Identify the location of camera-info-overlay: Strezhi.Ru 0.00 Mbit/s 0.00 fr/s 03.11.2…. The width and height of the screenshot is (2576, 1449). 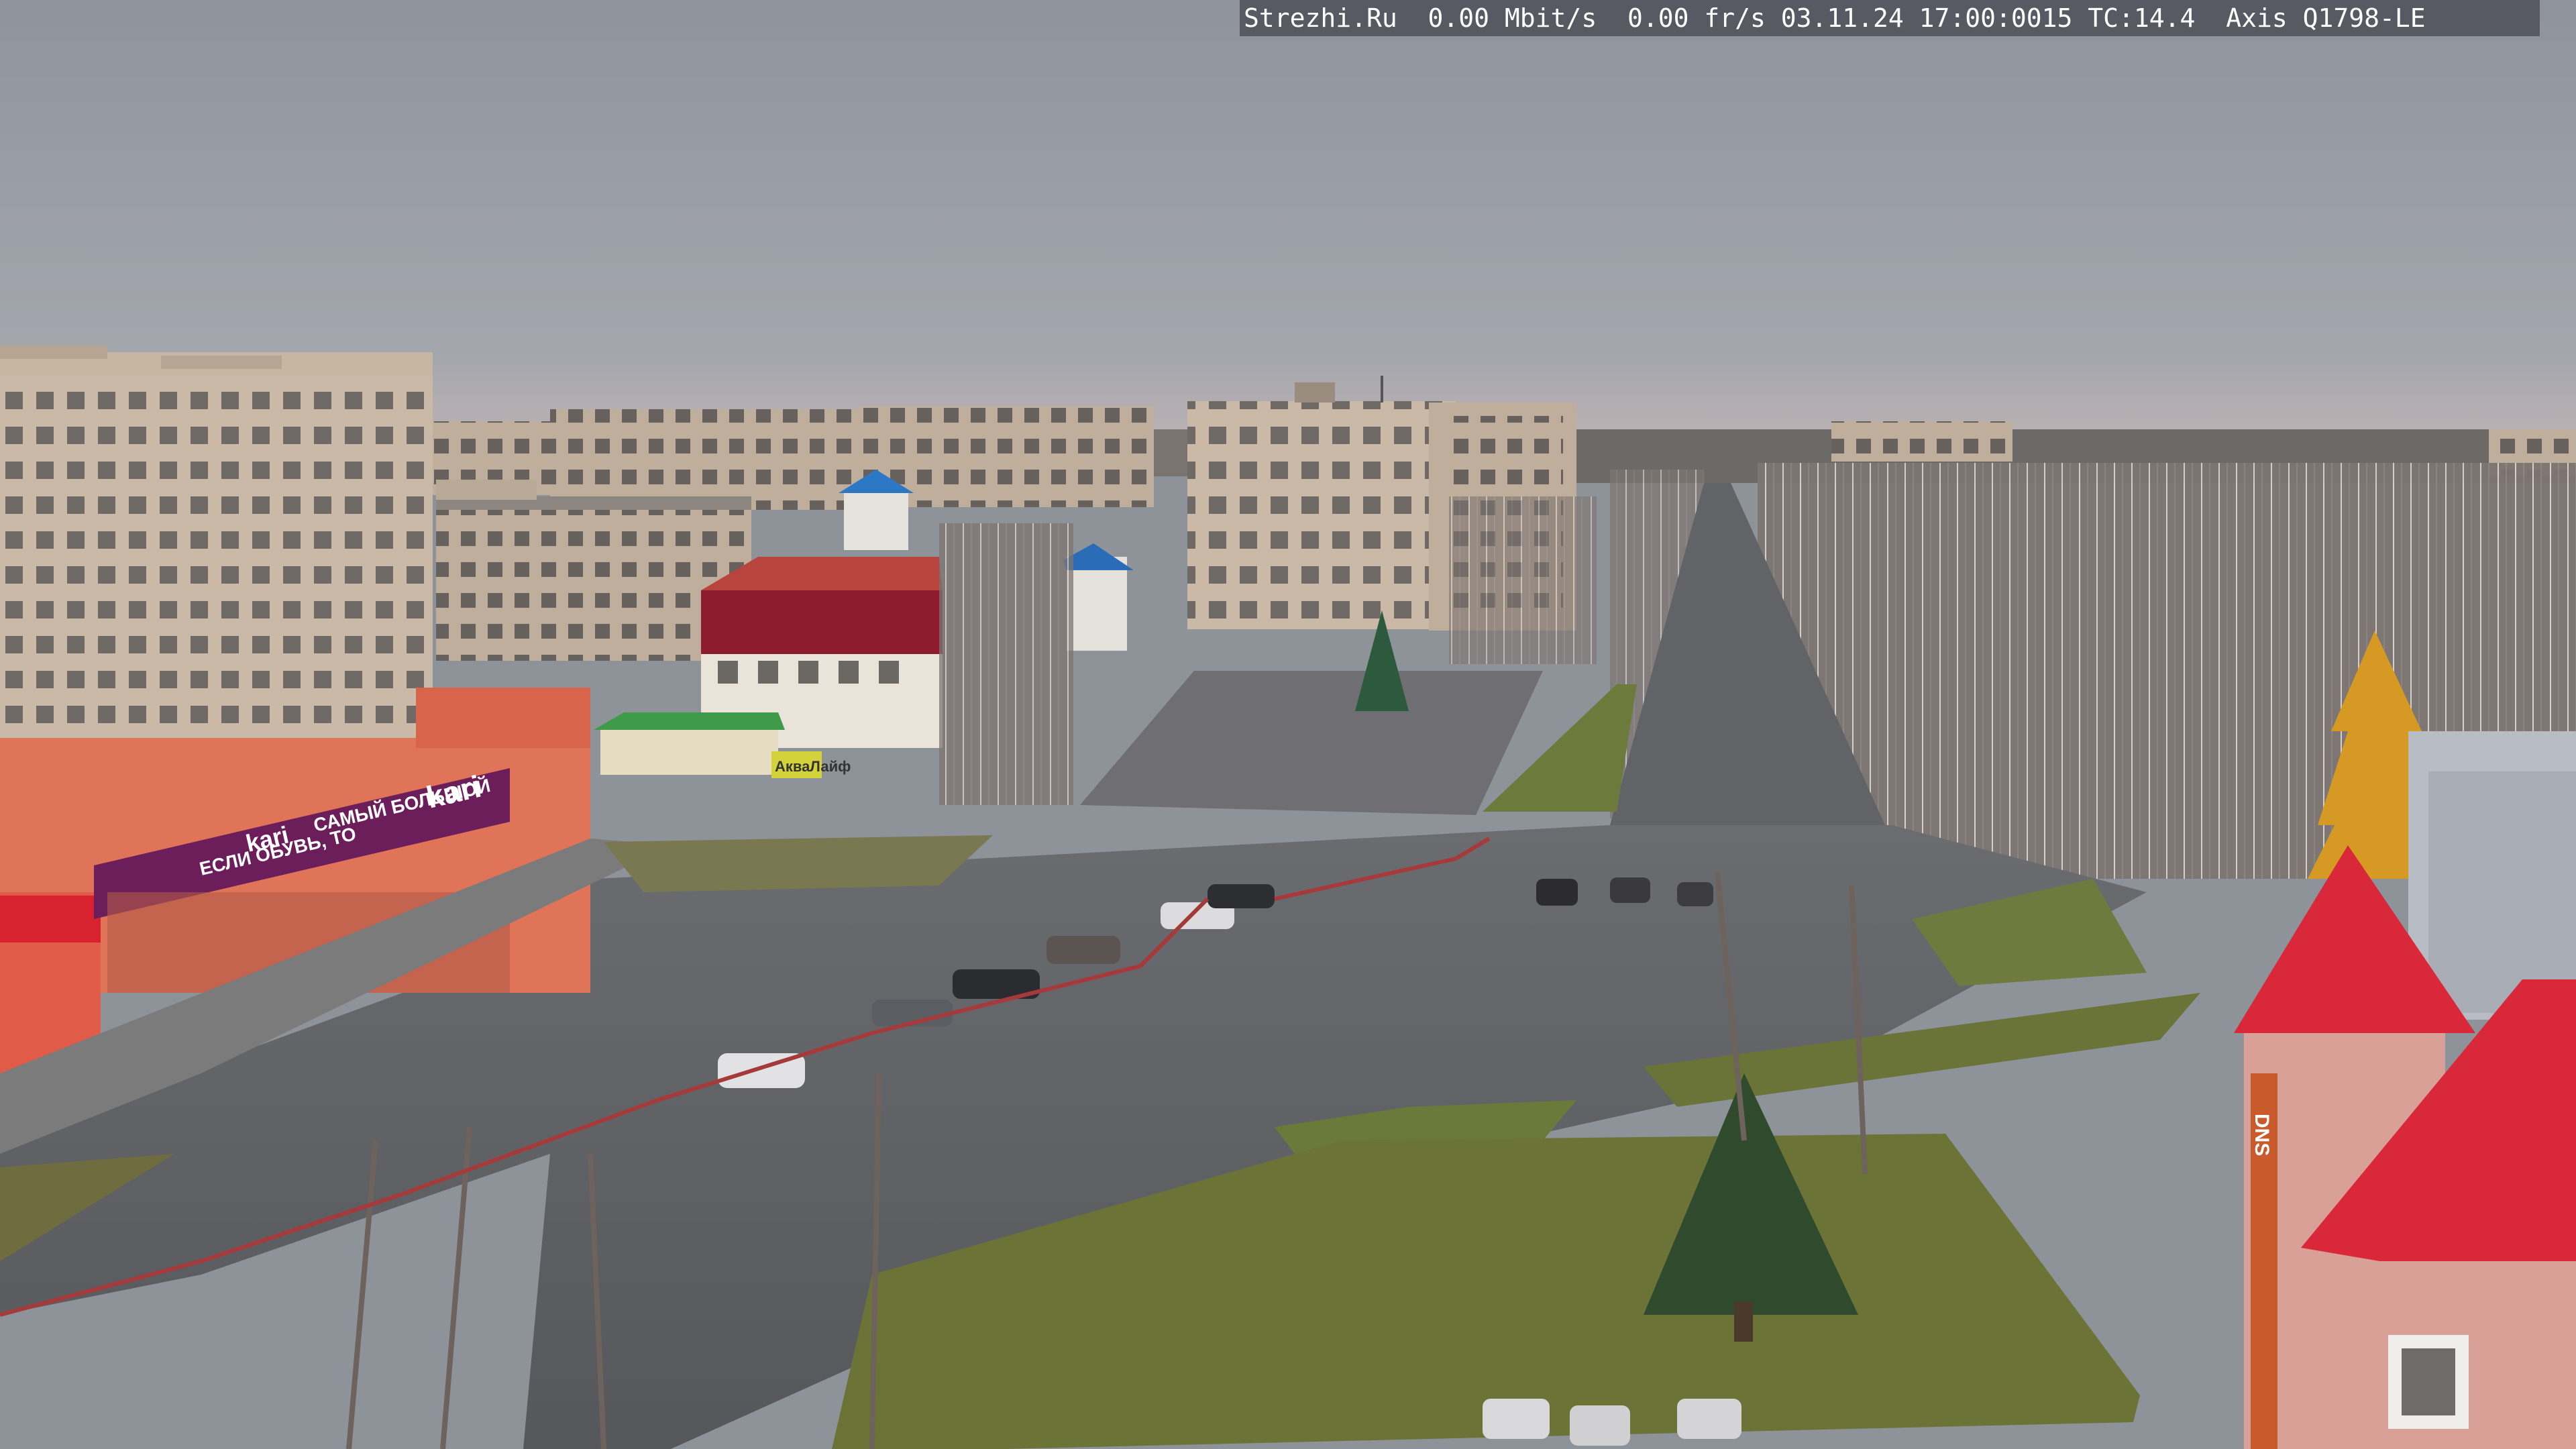
(1890, 18).